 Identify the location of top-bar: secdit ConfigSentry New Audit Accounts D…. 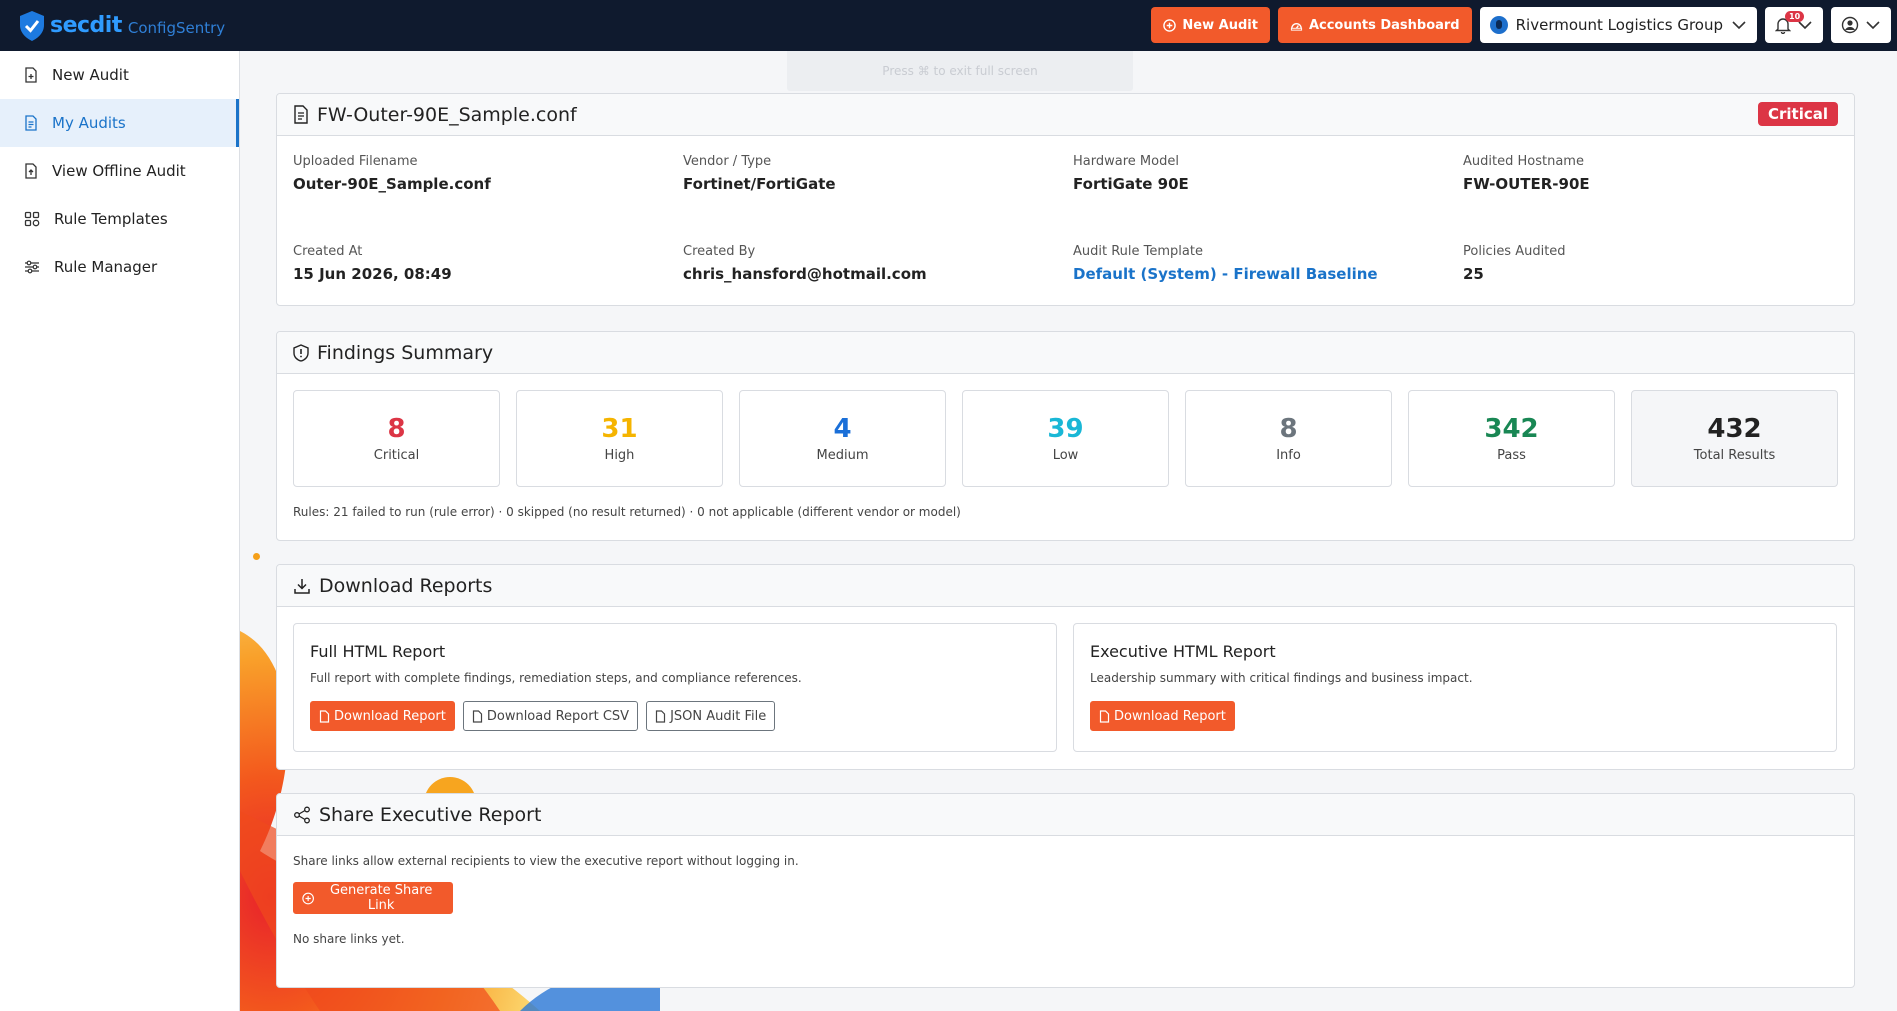
(948, 25).